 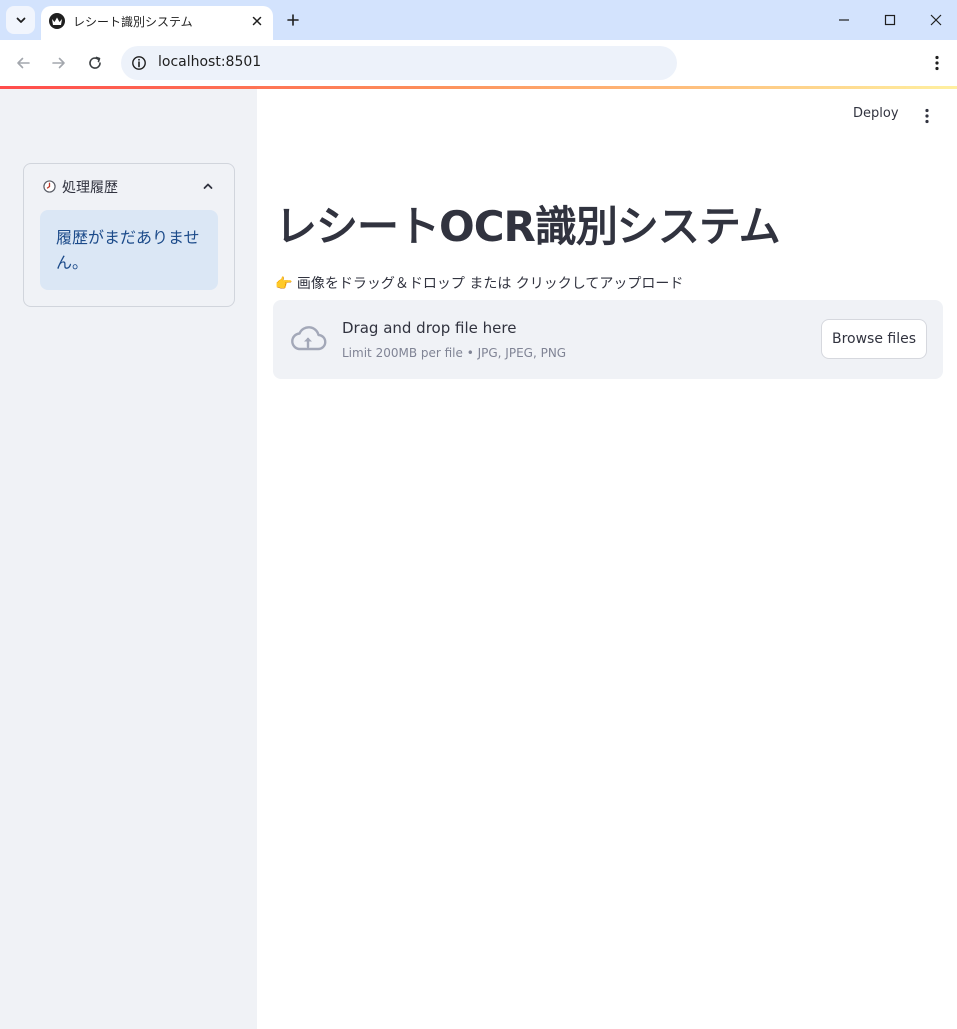 What do you see at coordinates (399, 63) in the screenshot?
I see `address-bar: localhost:8501` at bounding box center [399, 63].